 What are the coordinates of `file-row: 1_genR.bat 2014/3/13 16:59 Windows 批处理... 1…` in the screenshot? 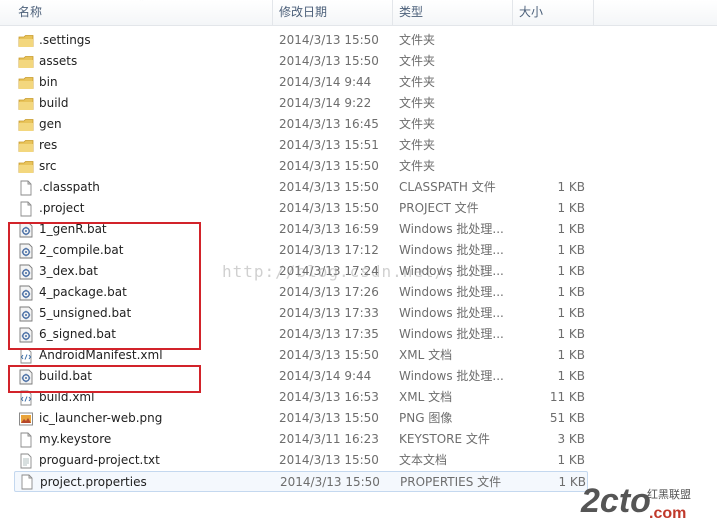 It's located at (300, 229).